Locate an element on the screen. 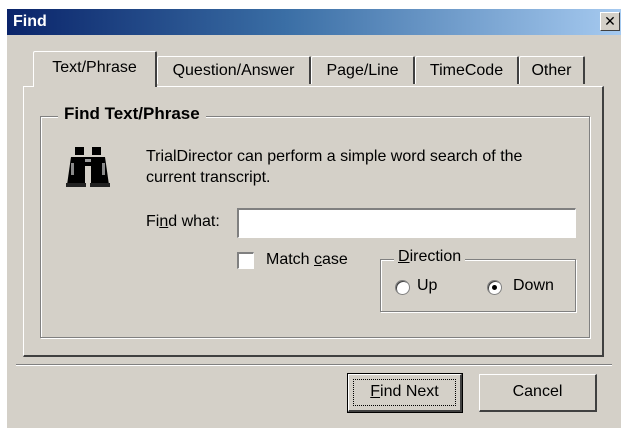  tab-label: Question/Answer is located at coordinates (233, 70).